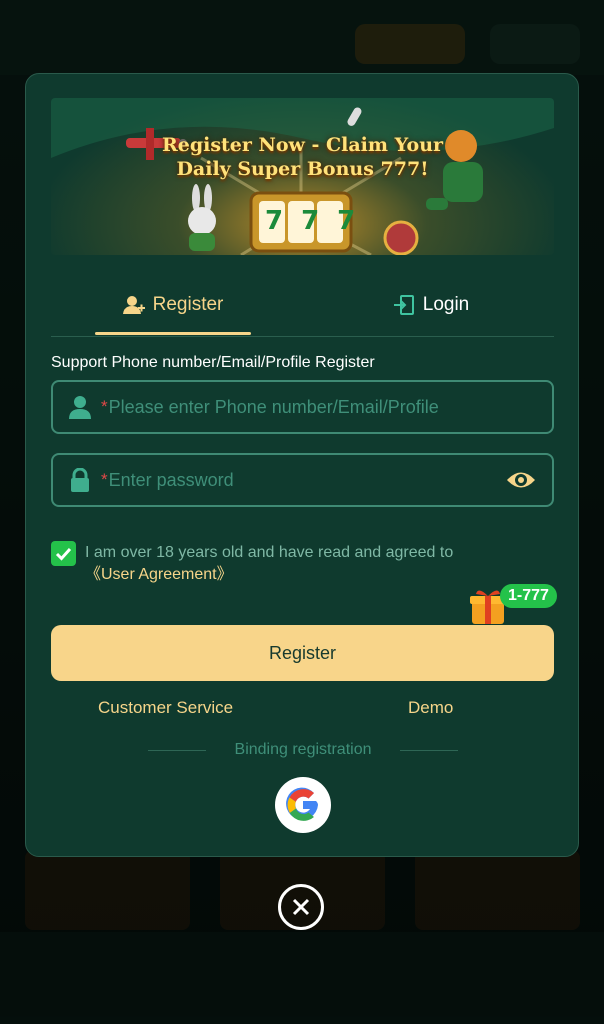  I want to click on register-button: Register, so click(302, 653).